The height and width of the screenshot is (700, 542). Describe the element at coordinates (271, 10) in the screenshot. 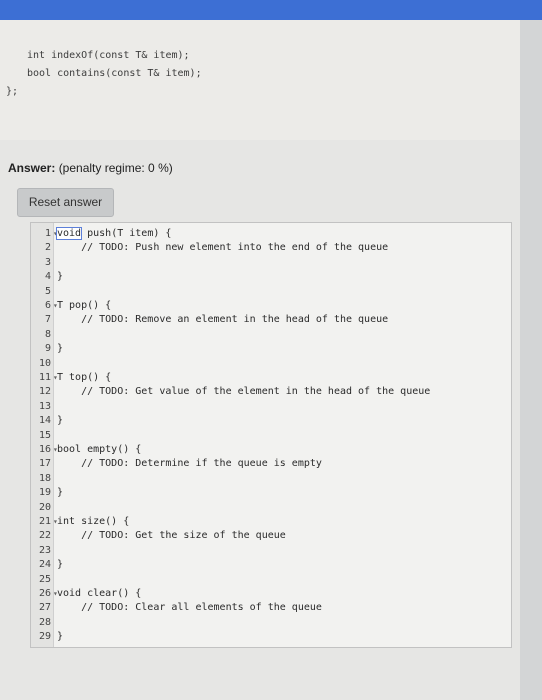

I see `top-bar` at that location.